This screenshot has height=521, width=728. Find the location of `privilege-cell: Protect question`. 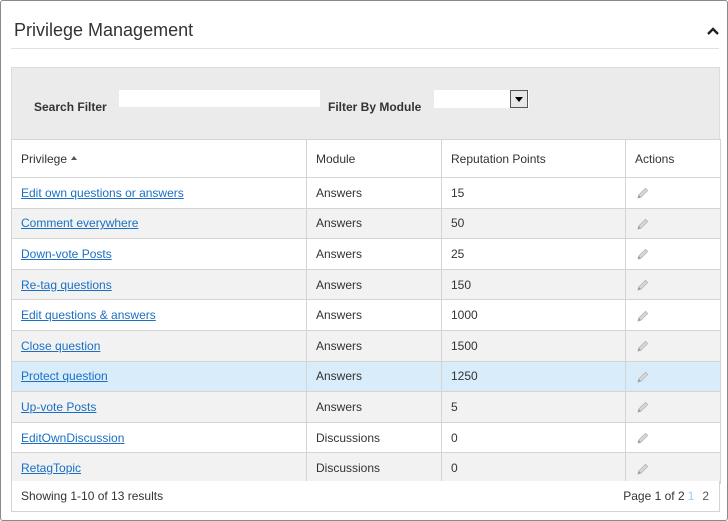

privilege-cell: Protect question is located at coordinates (159, 376).